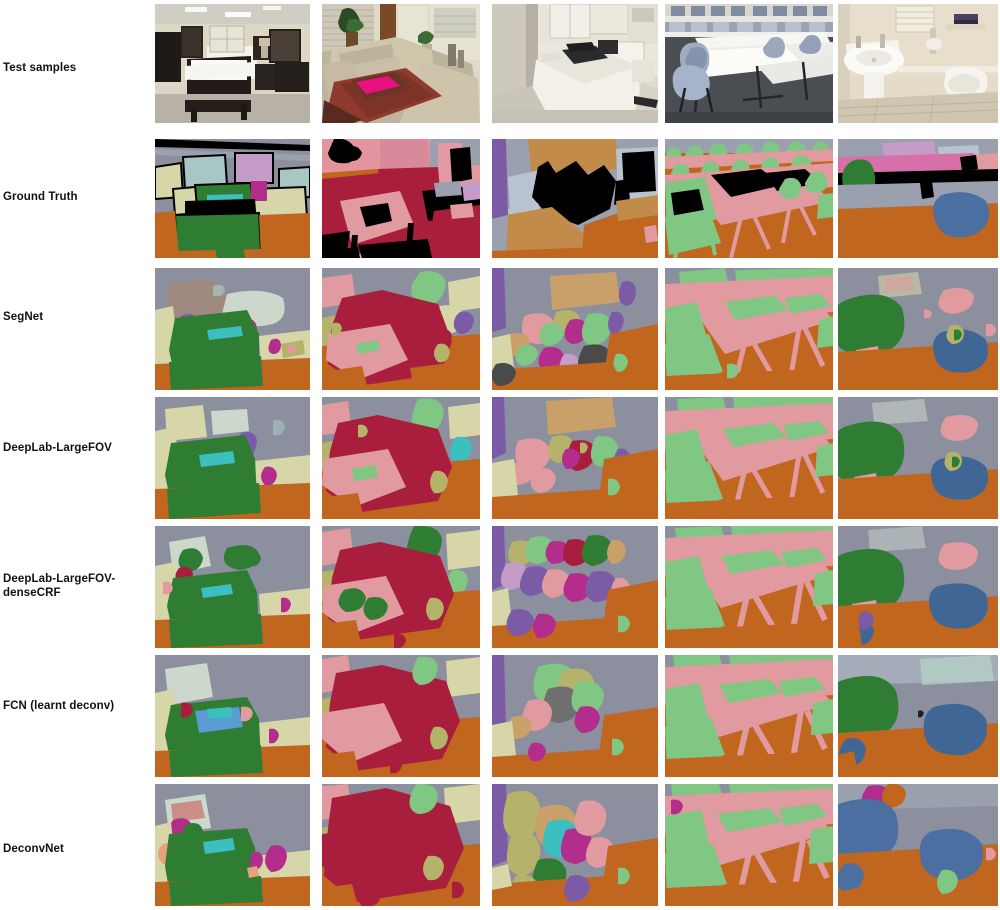  What do you see at coordinates (918, 587) in the screenshot?
I see `deeplab-crf-bathroom` at bounding box center [918, 587].